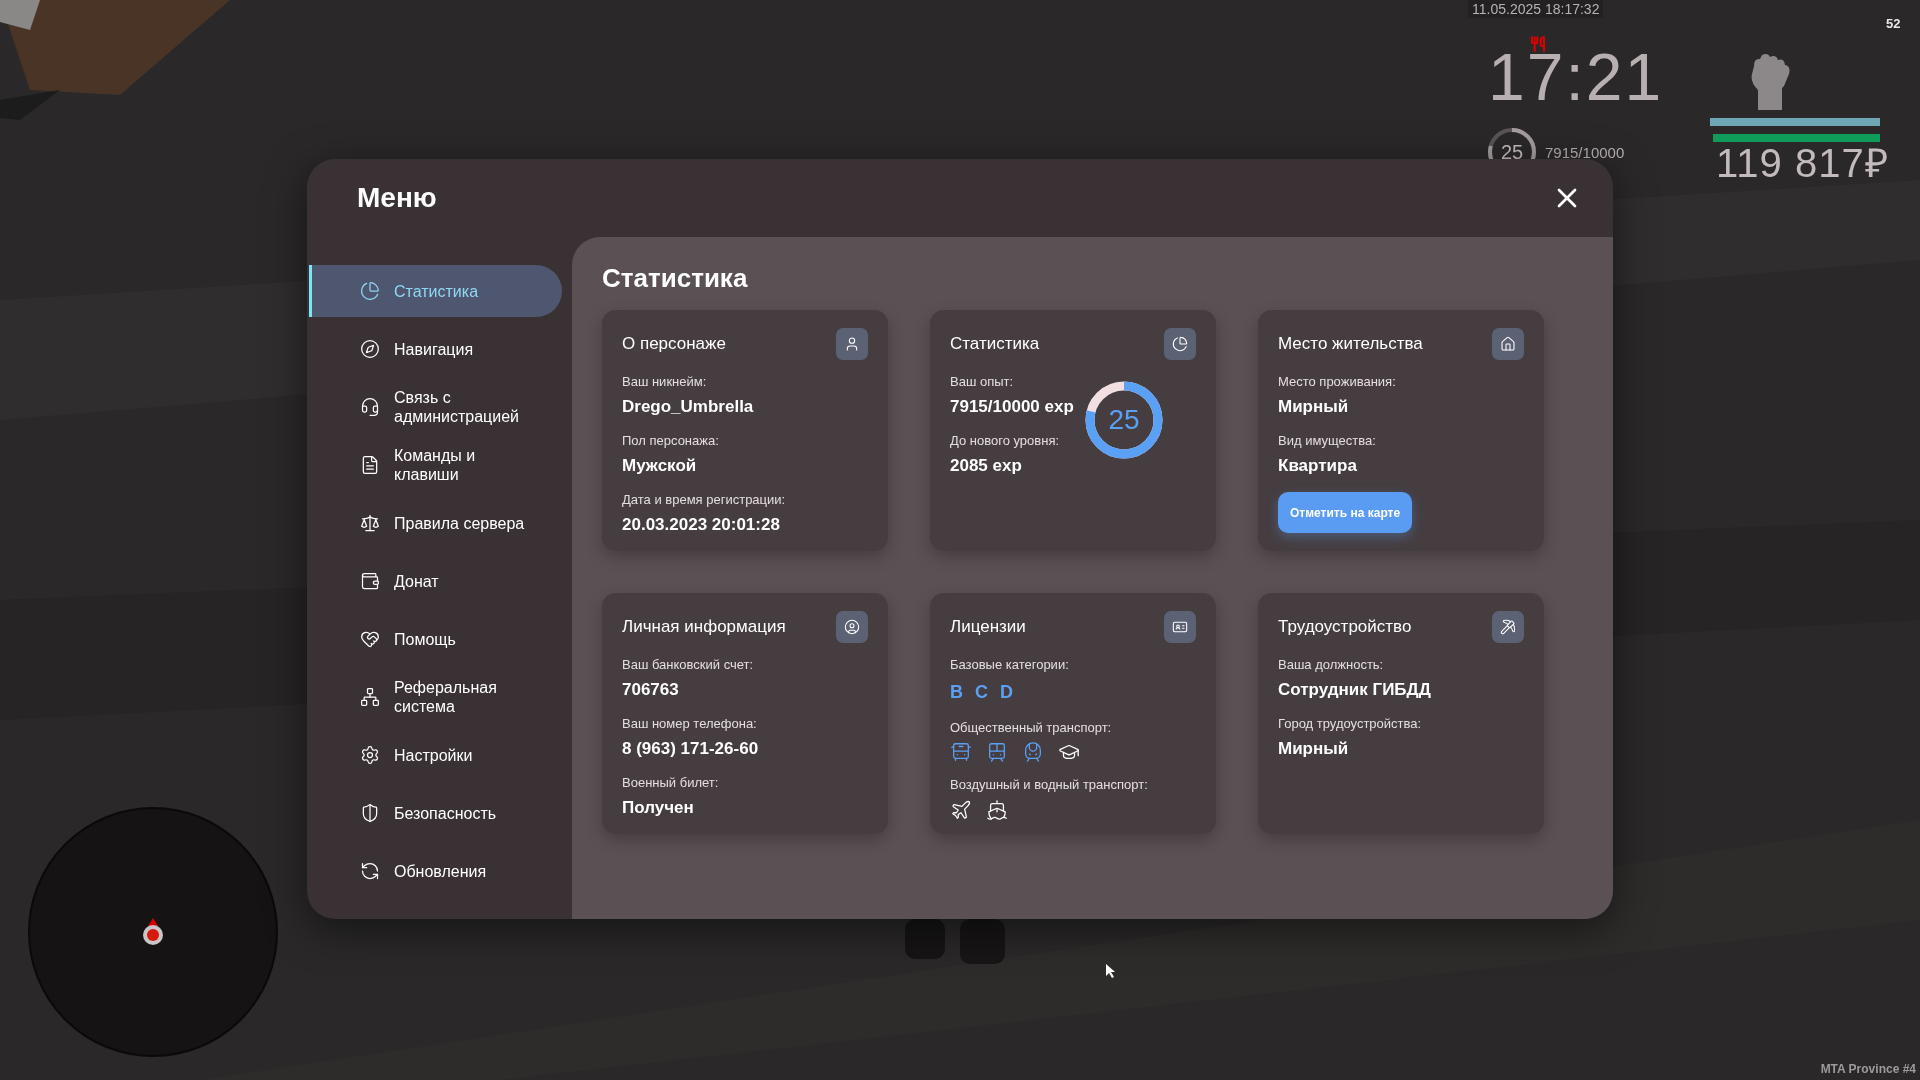 This screenshot has height=1080, width=1920. What do you see at coordinates (1006, 692) in the screenshot?
I see `license-category: D` at bounding box center [1006, 692].